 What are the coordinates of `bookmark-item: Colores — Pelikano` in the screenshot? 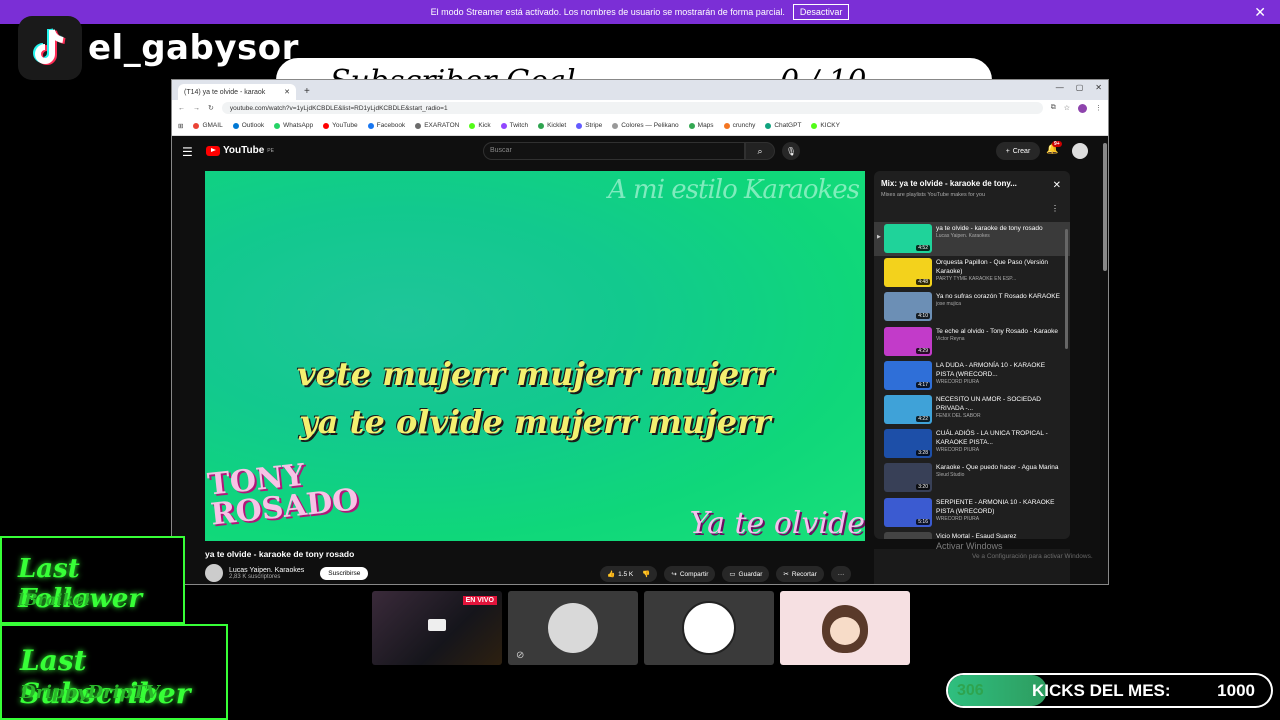 It's located at (645, 125).